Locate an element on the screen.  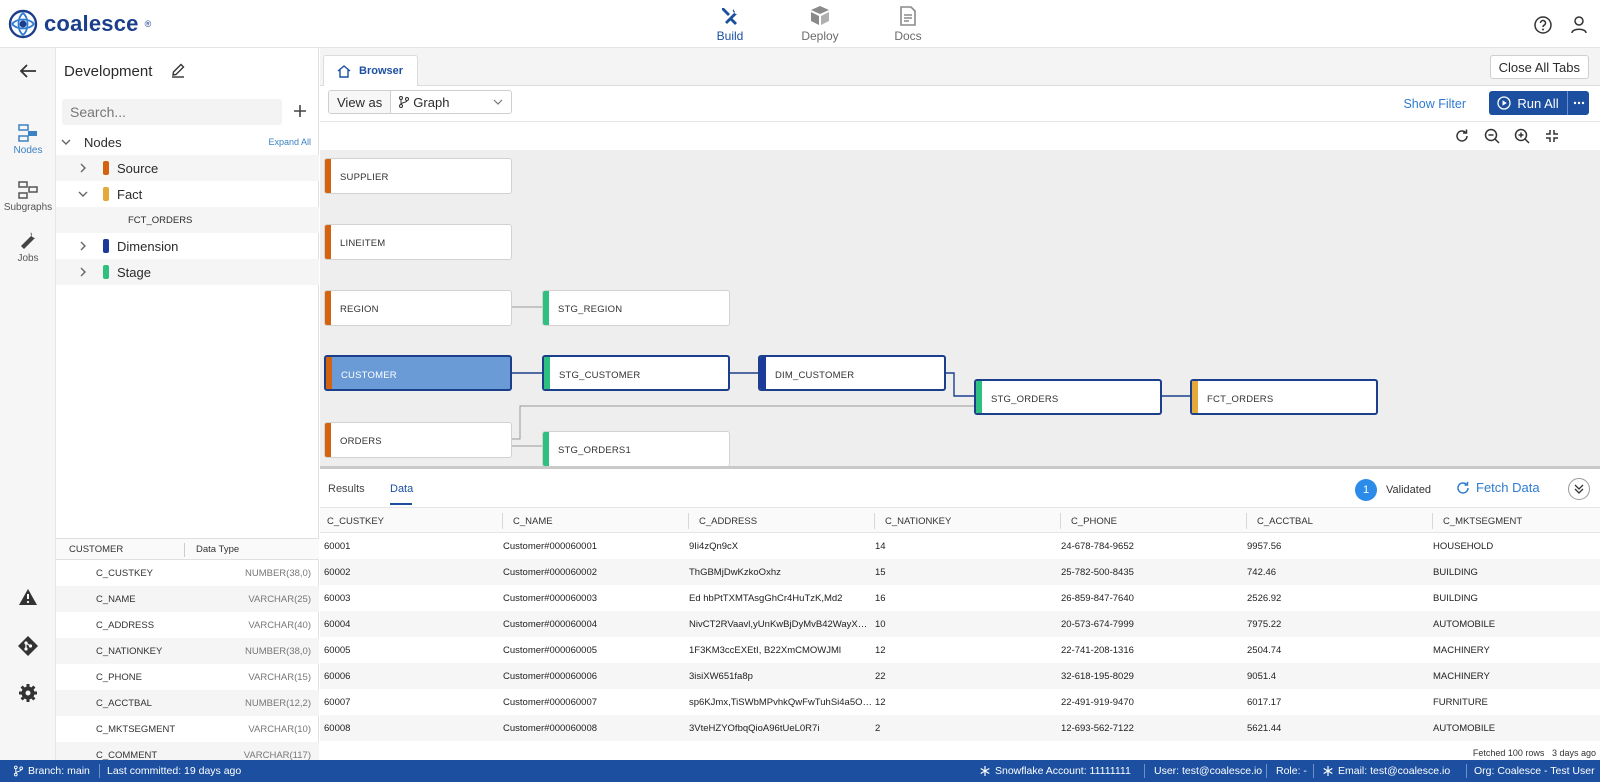
rail-jobs: Jobs is located at coordinates (28, 247).